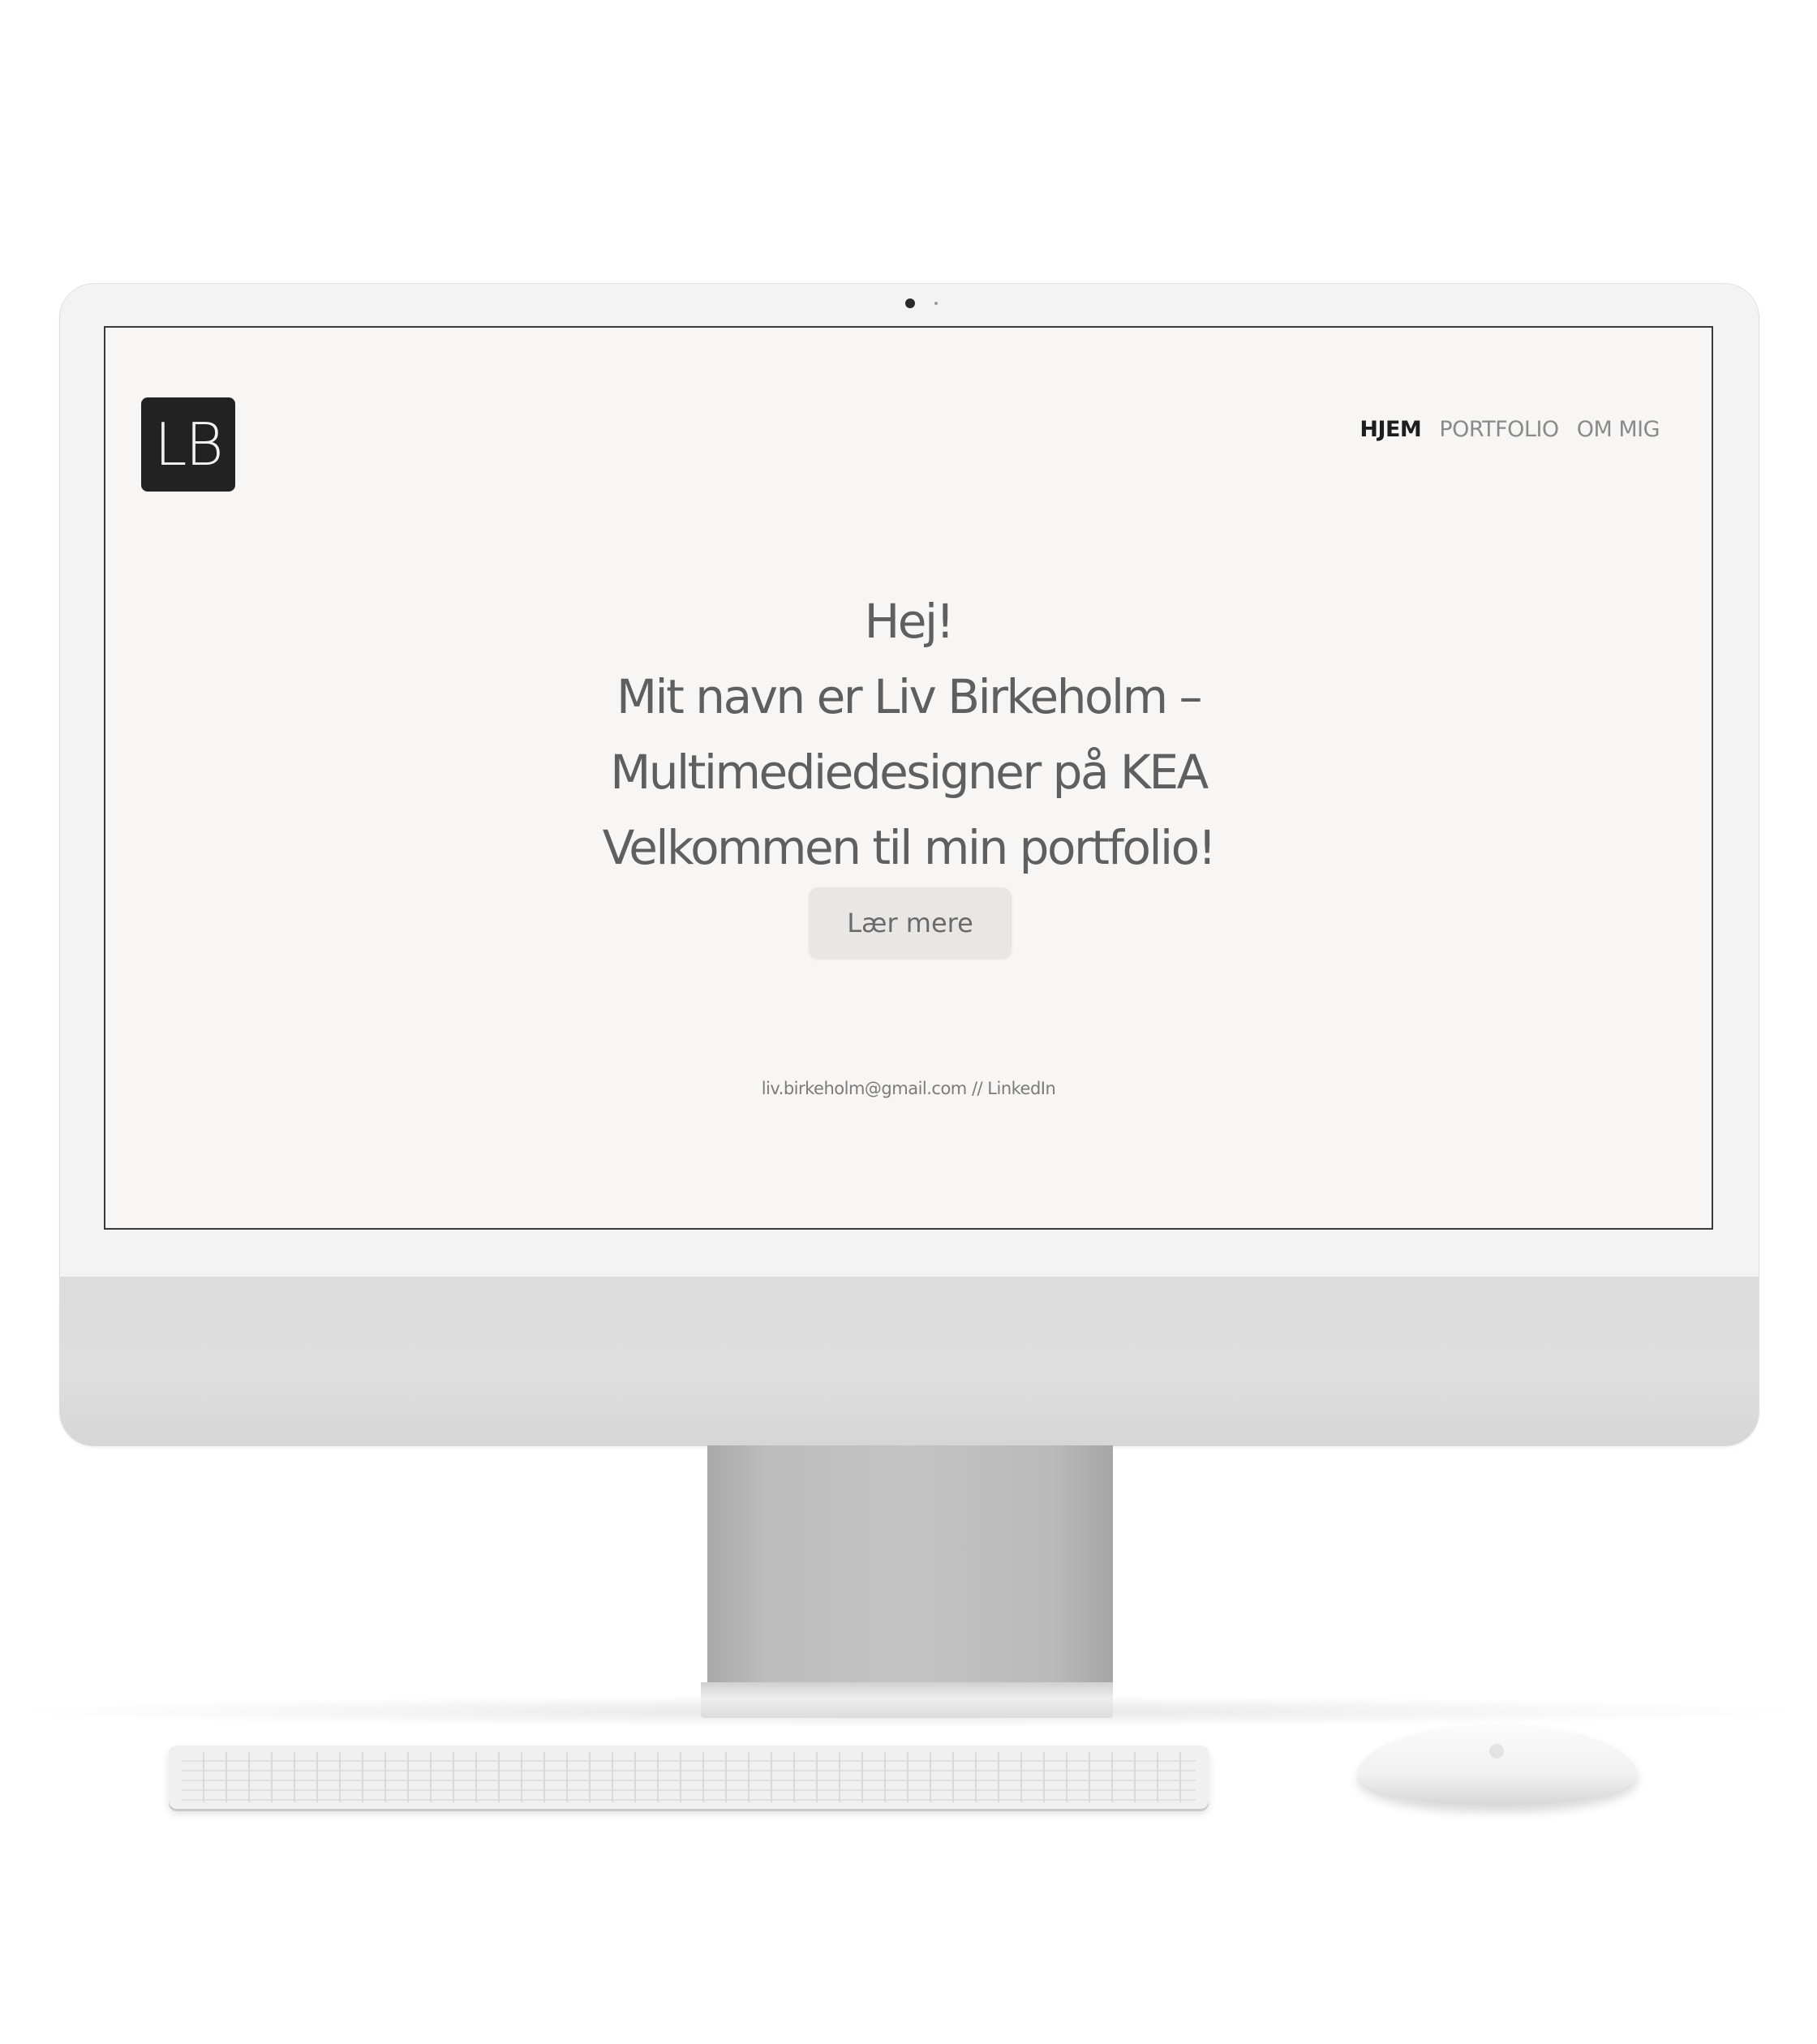 Image resolution: width=1817 pixels, height=2044 pixels. I want to click on keyboard-keys, so click(689, 1777).